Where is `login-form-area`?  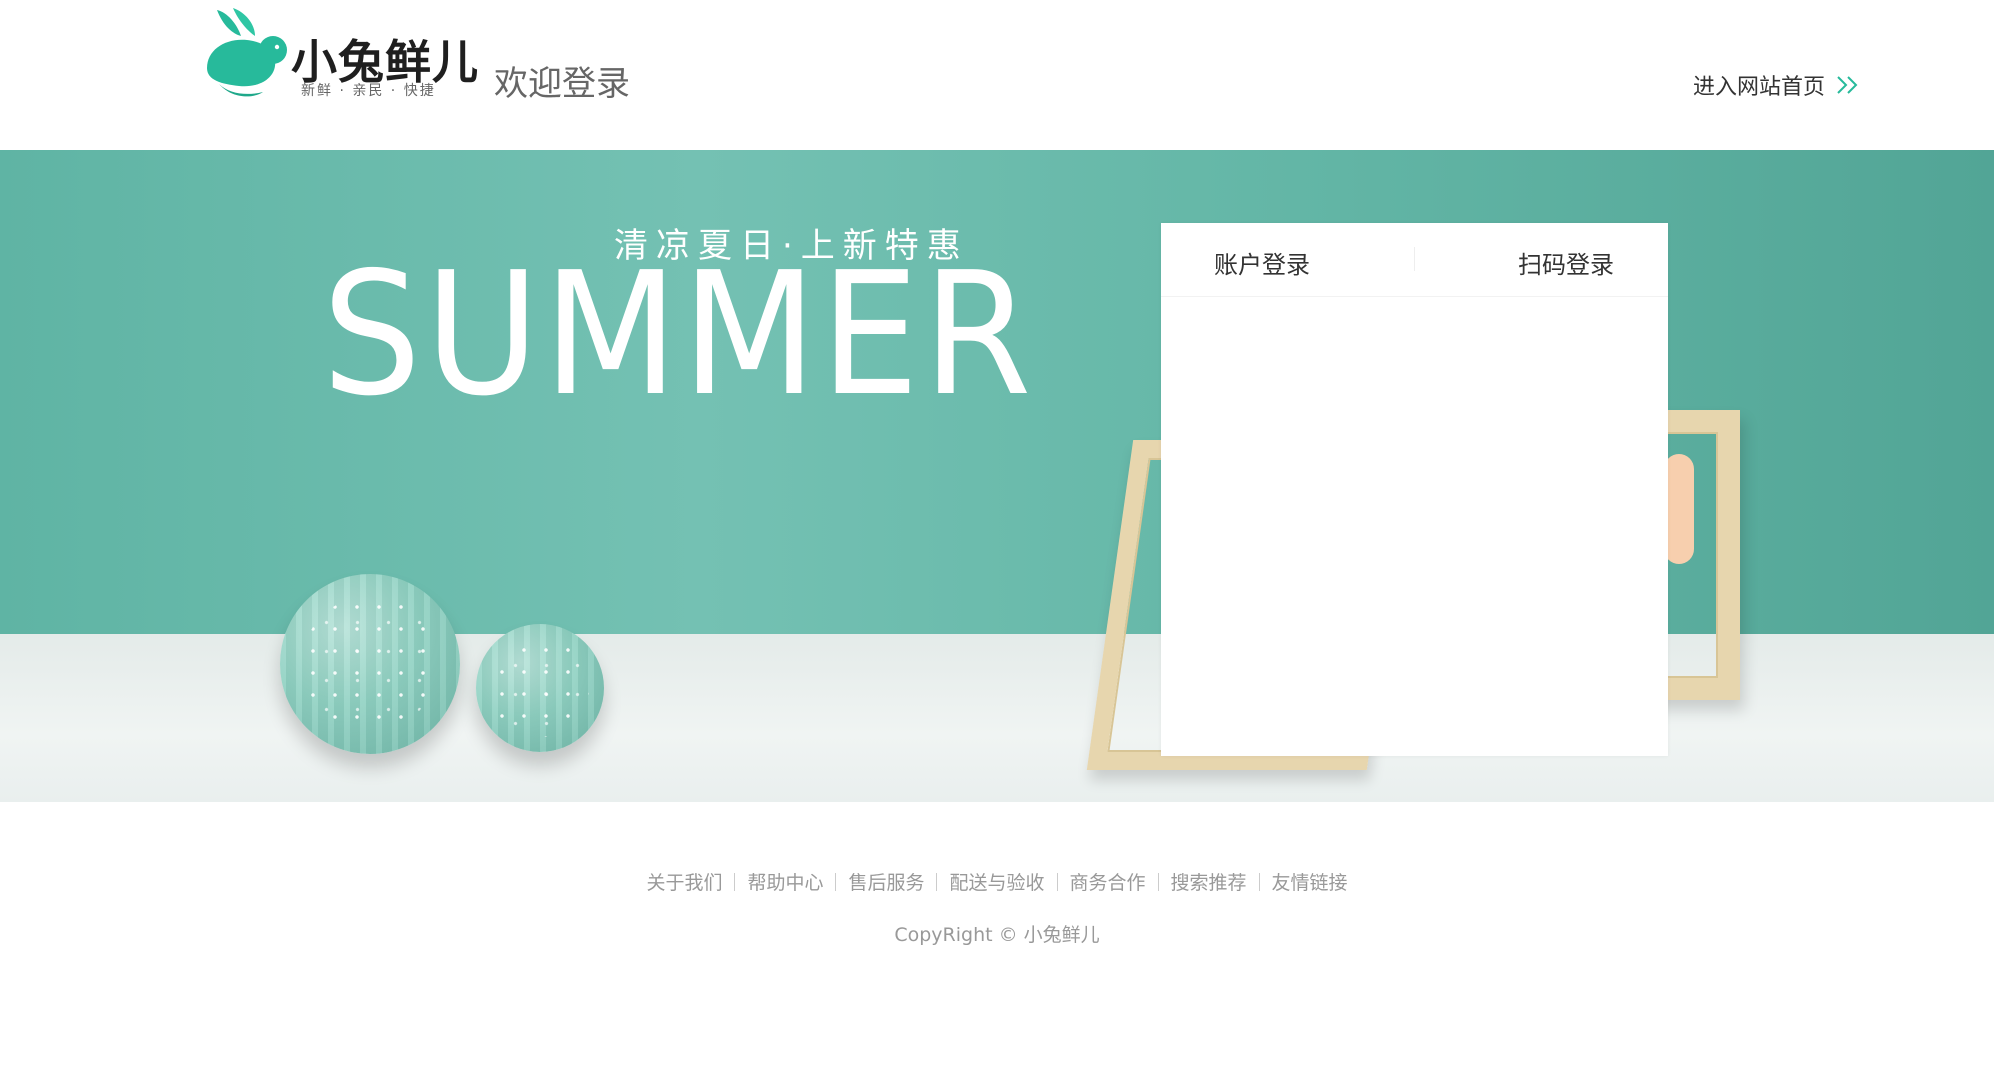 login-form-area is located at coordinates (1414, 527).